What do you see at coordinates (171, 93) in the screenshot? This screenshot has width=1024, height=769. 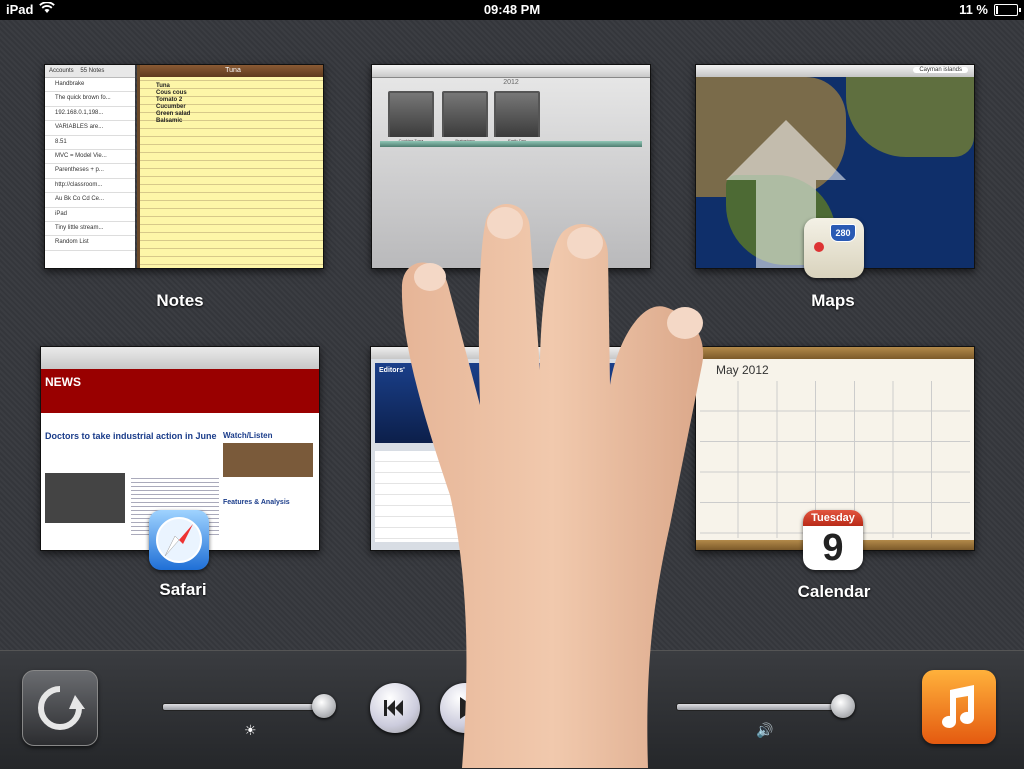 I see `note-line: Cous cous` at bounding box center [171, 93].